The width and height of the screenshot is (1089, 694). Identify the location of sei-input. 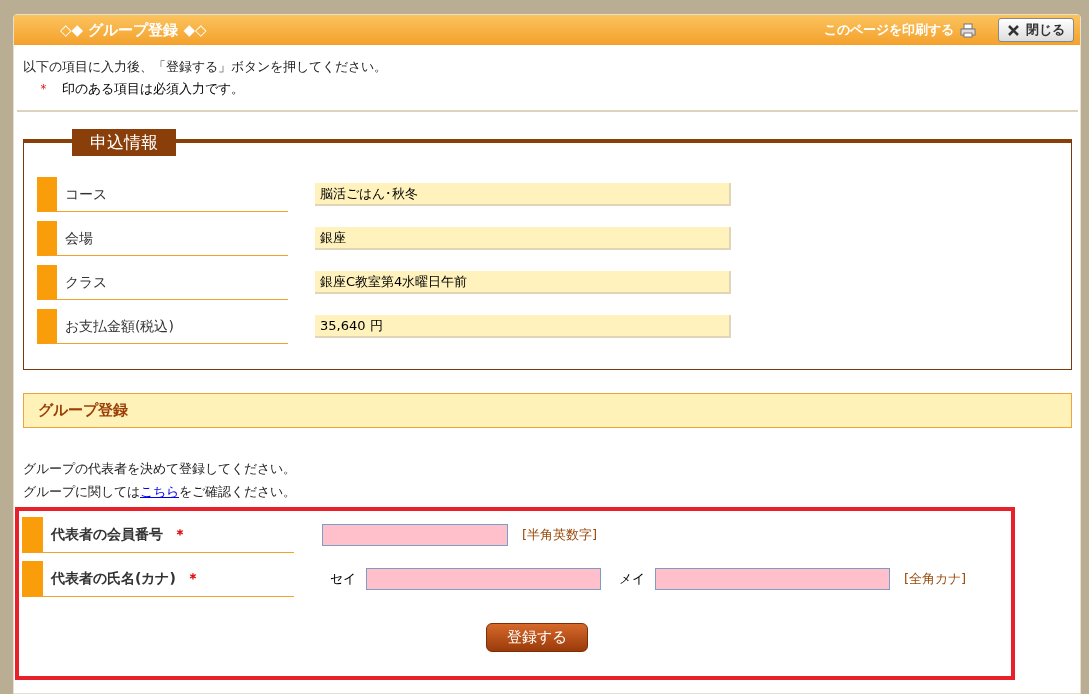
(483, 579).